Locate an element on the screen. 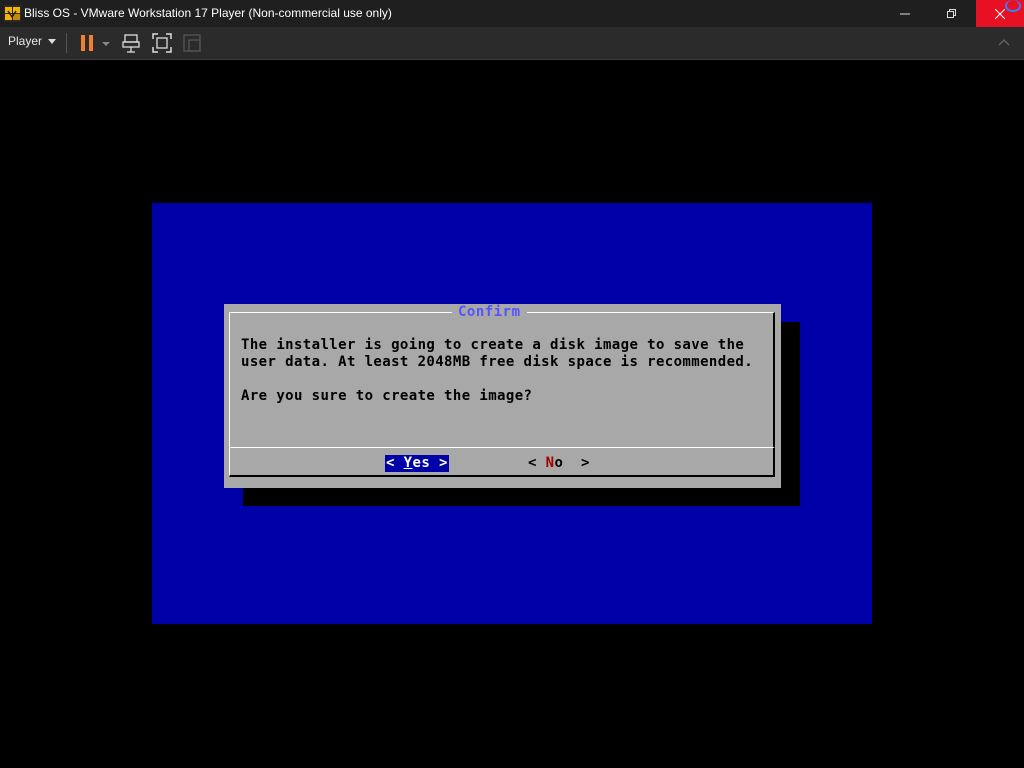 The height and width of the screenshot is (768, 1024). chevron-down-icon is located at coordinates (52, 41).